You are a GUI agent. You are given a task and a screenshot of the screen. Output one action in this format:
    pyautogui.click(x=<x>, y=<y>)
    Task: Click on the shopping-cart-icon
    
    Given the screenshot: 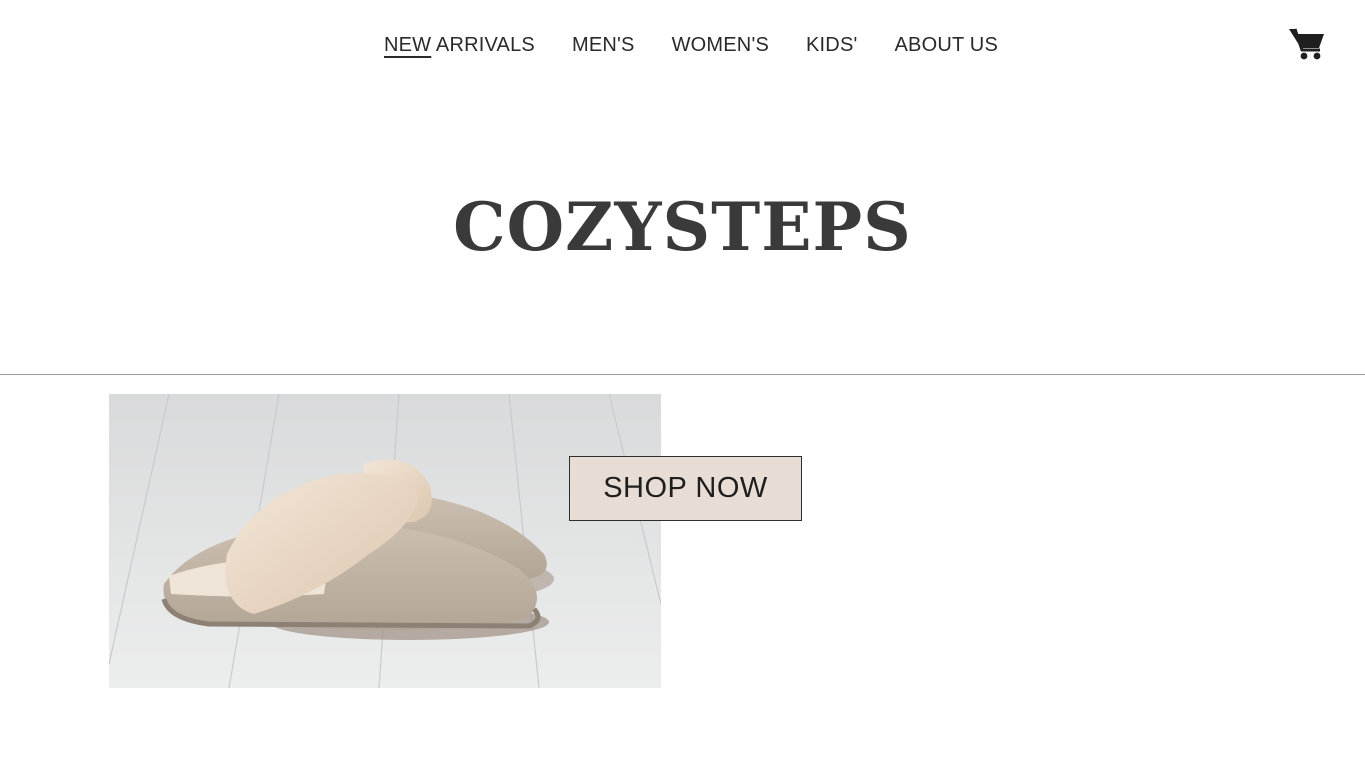 What is the action you would take?
    pyautogui.click(x=1307, y=44)
    